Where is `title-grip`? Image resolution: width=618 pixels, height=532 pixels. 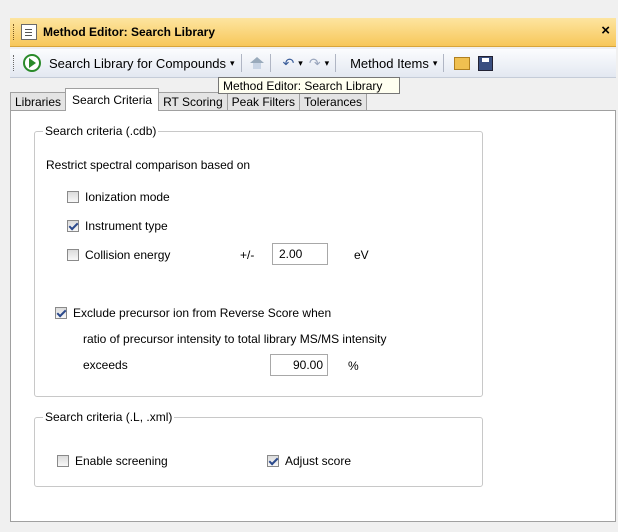
title-grip is located at coordinates (15, 32).